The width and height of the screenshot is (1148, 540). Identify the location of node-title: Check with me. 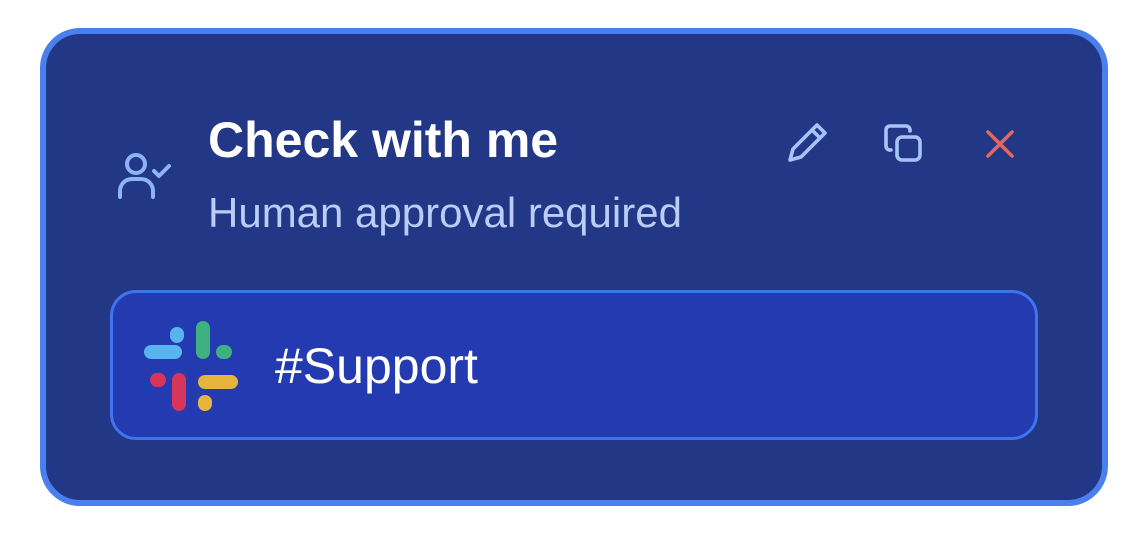
(383, 140).